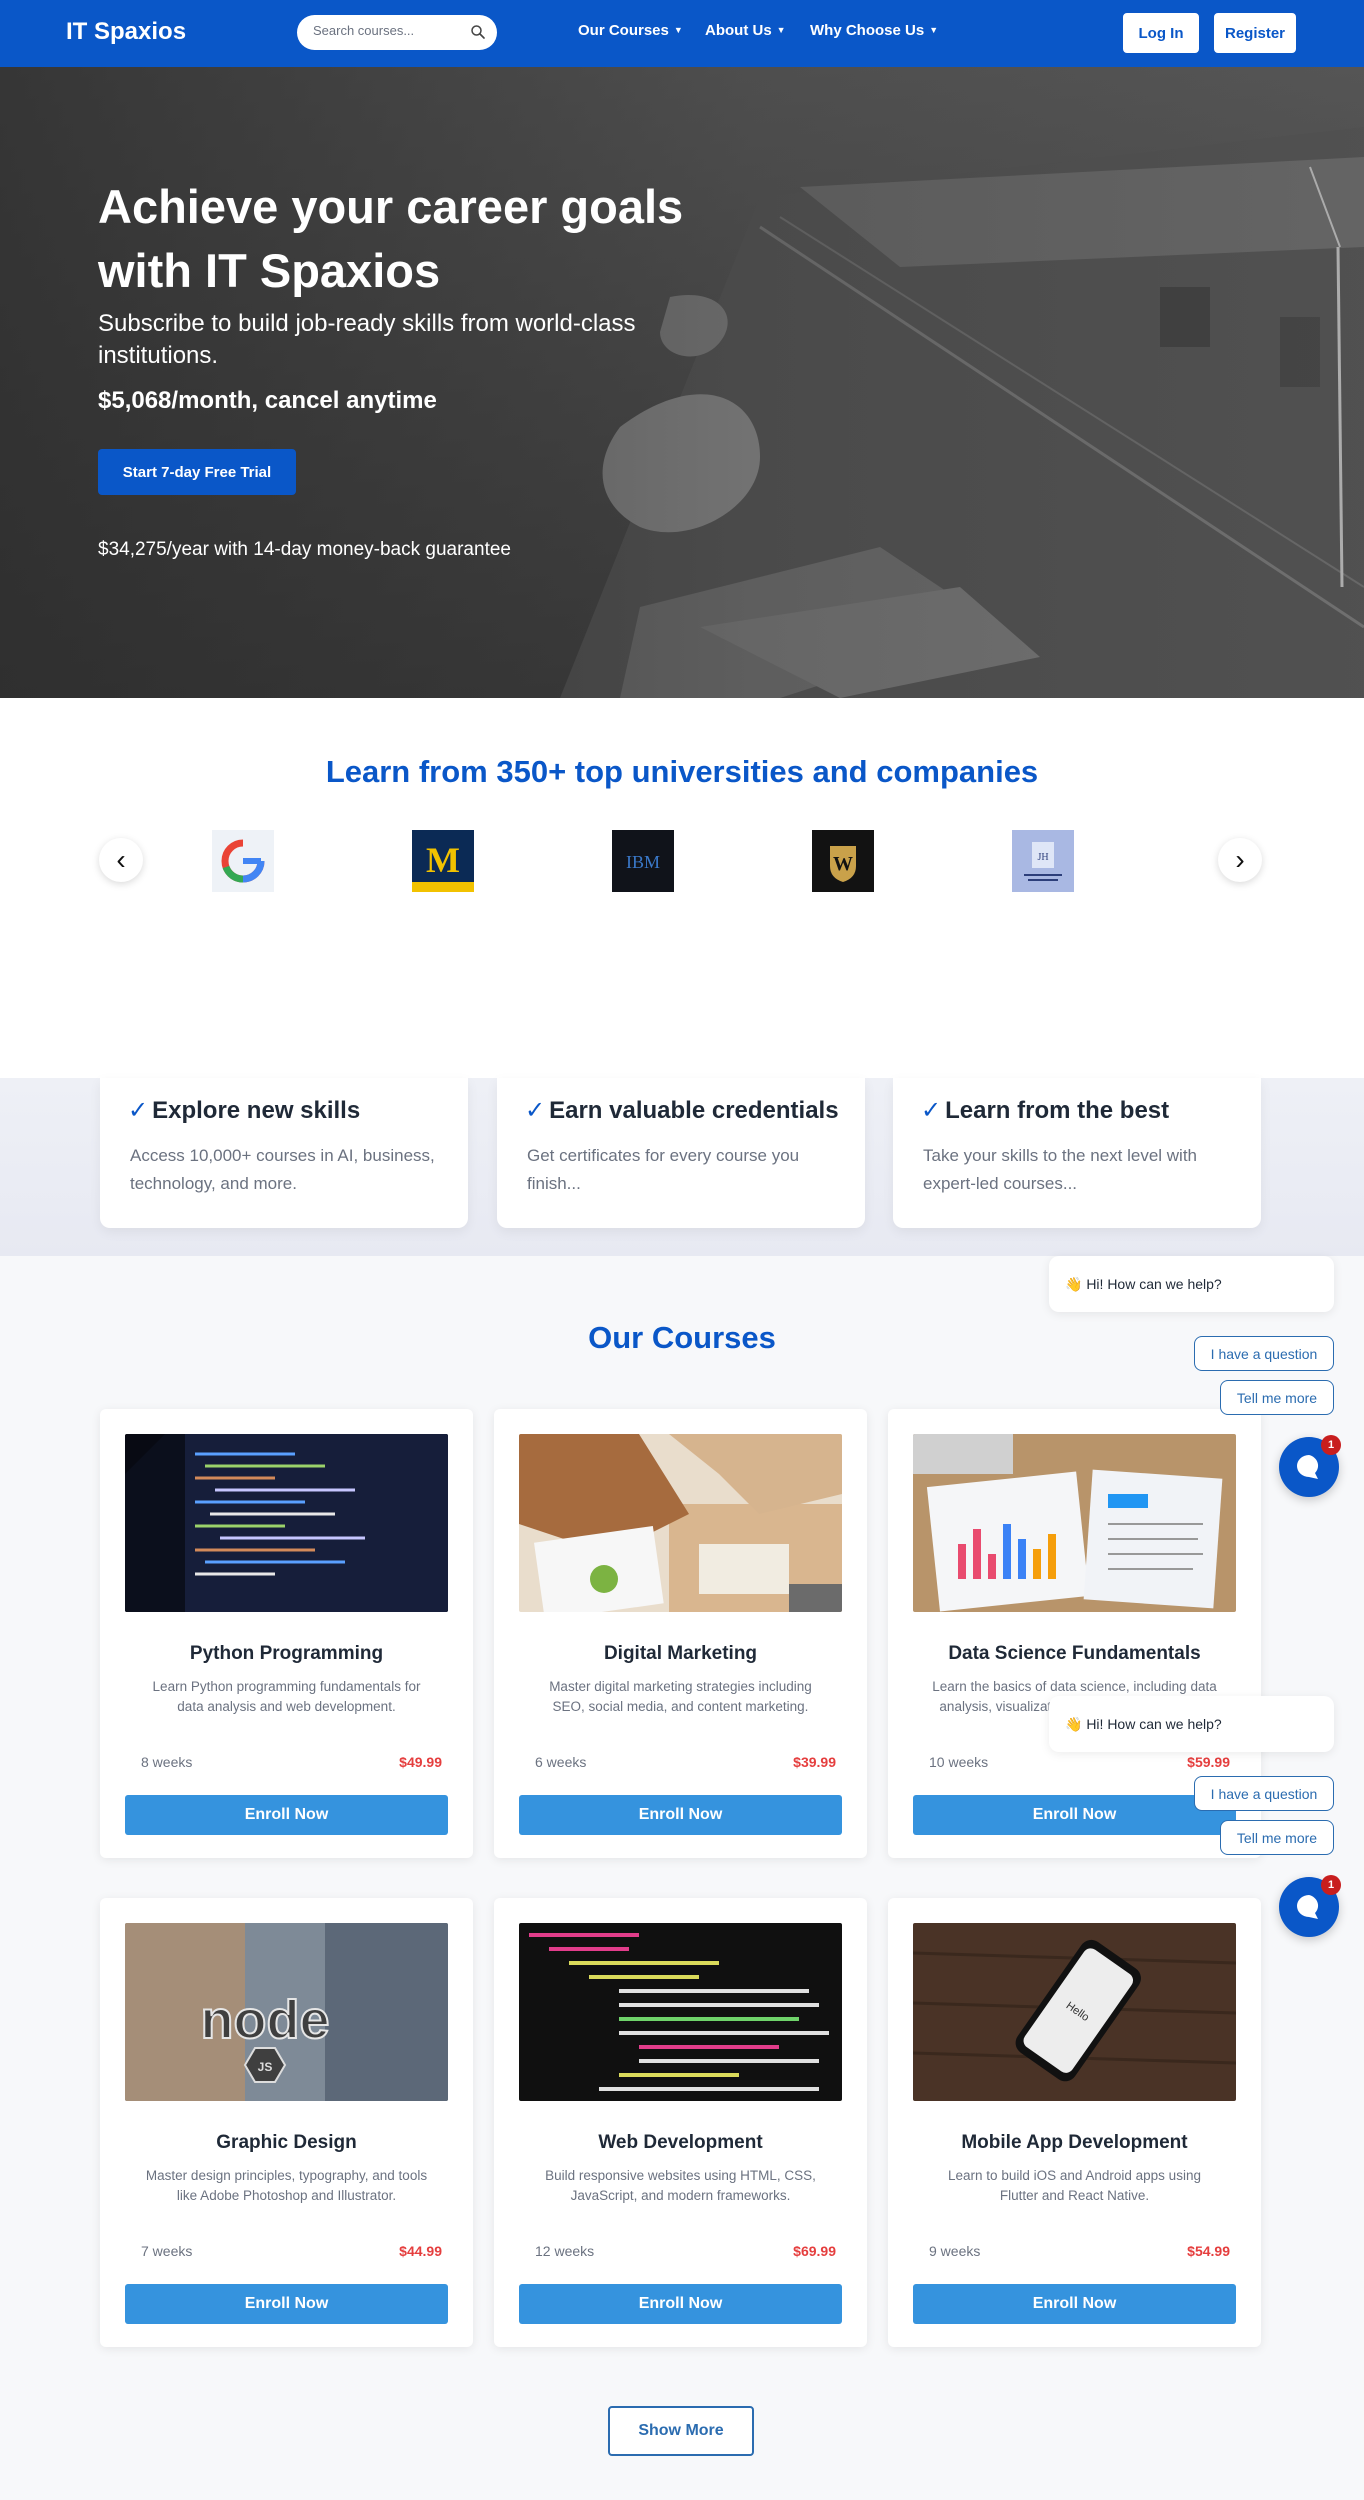 This screenshot has width=1364, height=2500. Describe the element at coordinates (243, 861) in the screenshot. I see `google-logo` at that location.